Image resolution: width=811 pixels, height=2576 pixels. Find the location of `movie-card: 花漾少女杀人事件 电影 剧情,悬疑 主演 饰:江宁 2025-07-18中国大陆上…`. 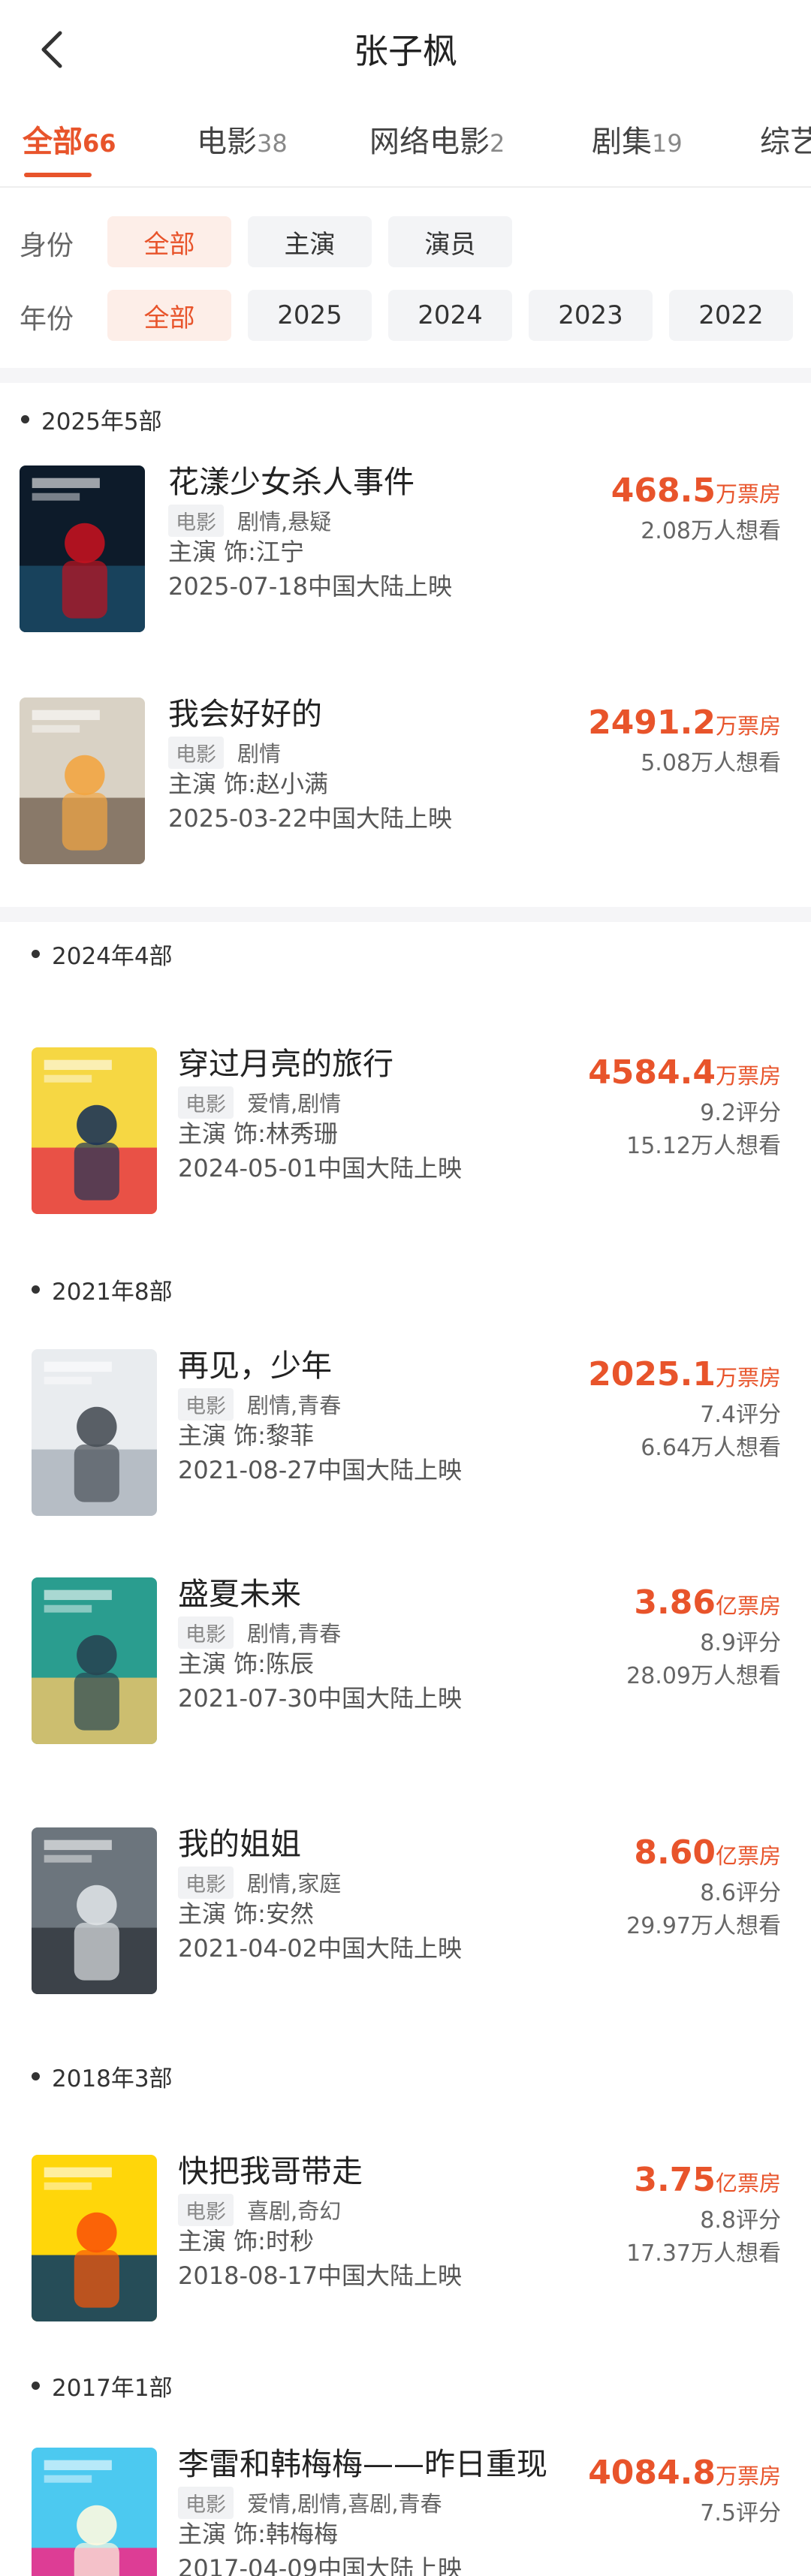

movie-card: 花漾少女杀人事件 电影 剧情,悬疑 主演 饰:江宁 2025-07-18中国大陆上… is located at coordinates (405, 551).